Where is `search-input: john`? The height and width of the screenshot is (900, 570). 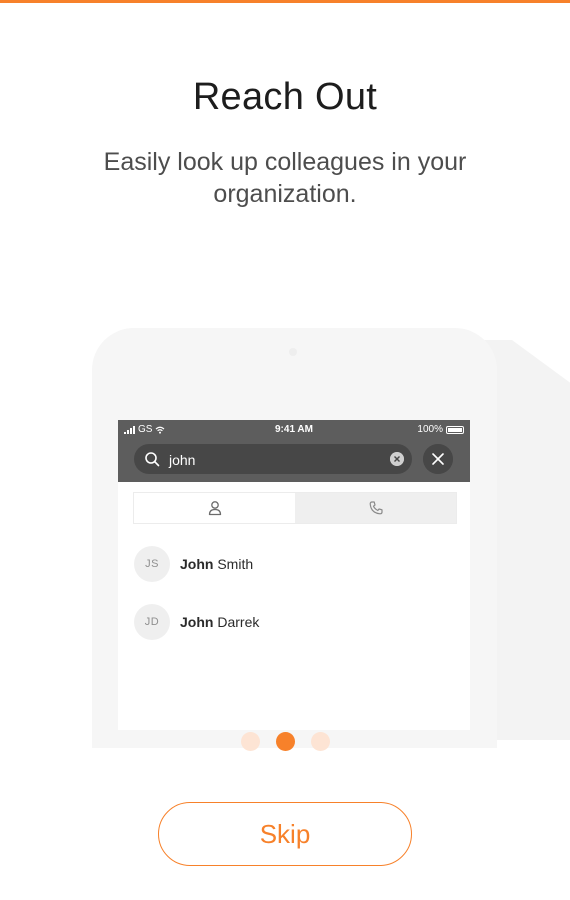
search-input: john is located at coordinates (273, 459).